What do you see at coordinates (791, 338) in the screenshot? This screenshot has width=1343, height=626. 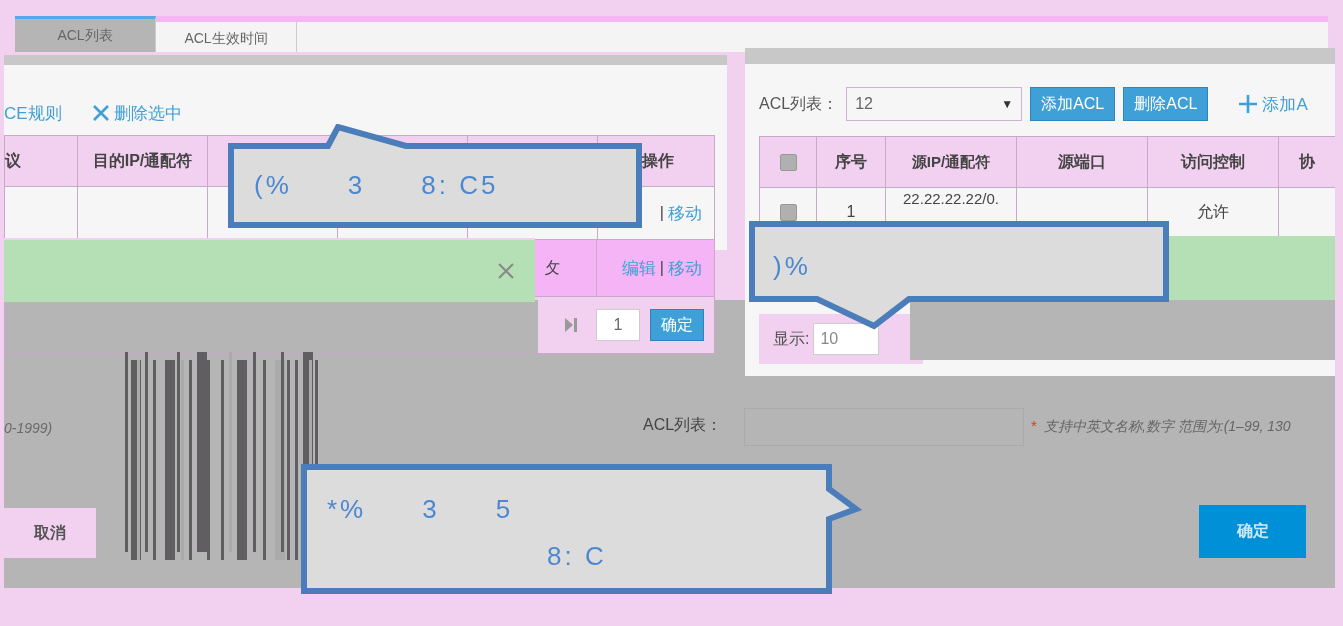 I see `show-label: 显示:` at bounding box center [791, 338].